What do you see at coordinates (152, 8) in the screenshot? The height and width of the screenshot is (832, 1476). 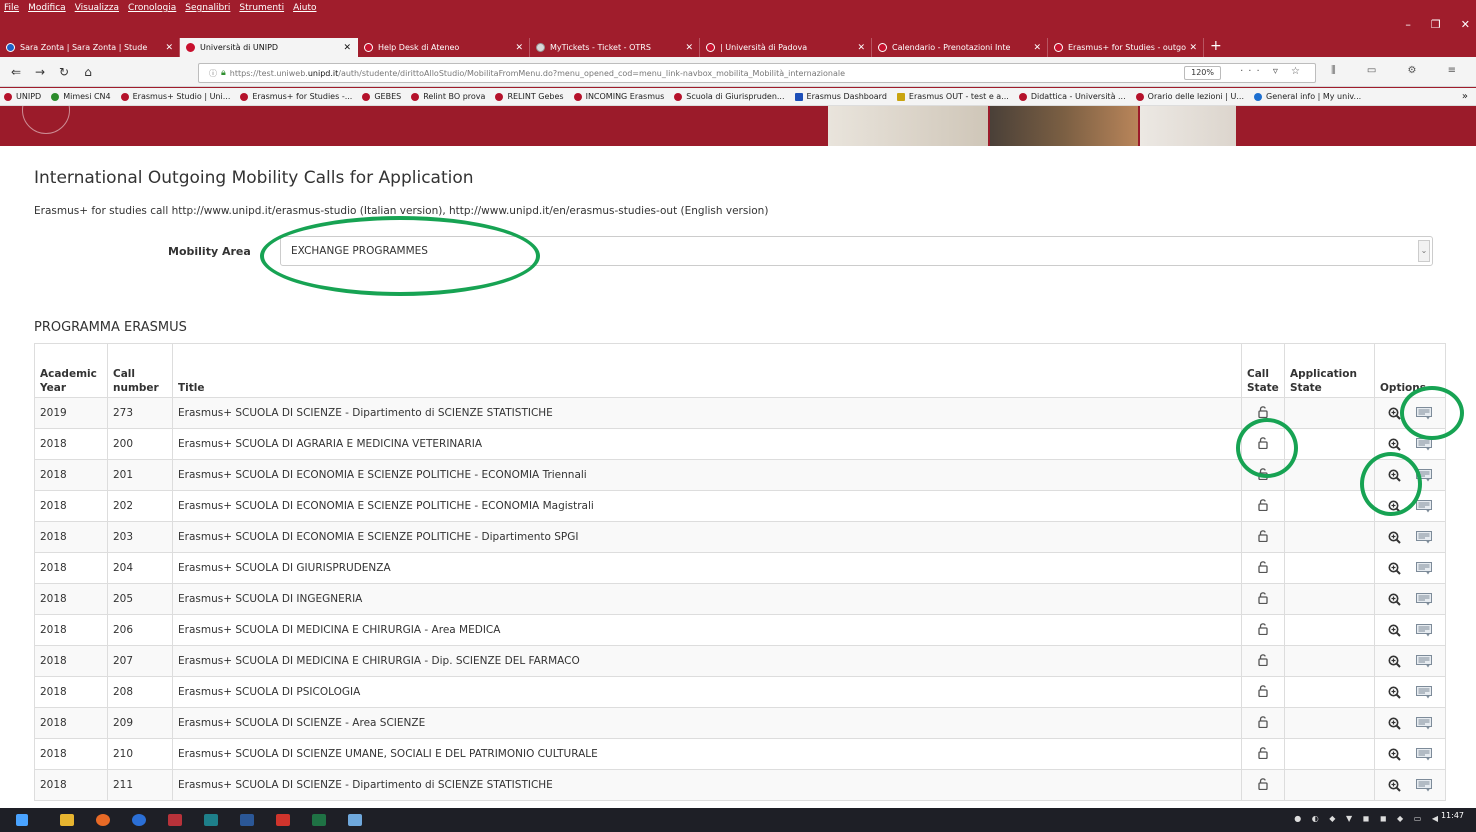 I see `menu-item: Cronologia` at bounding box center [152, 8].